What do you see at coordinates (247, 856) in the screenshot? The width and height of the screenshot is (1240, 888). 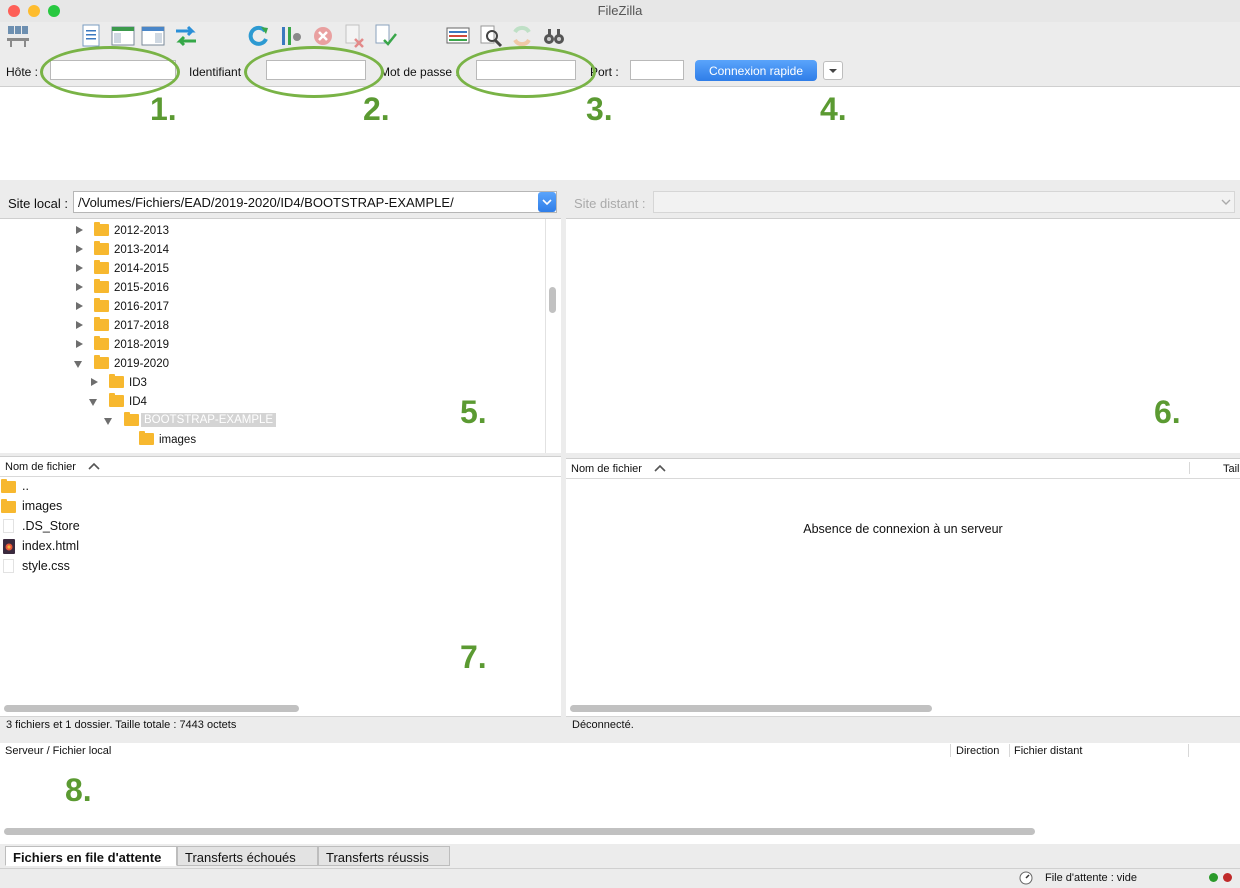 I see `tab-failed-transfers: Transferts échoués` at bounding box center [247, 856].